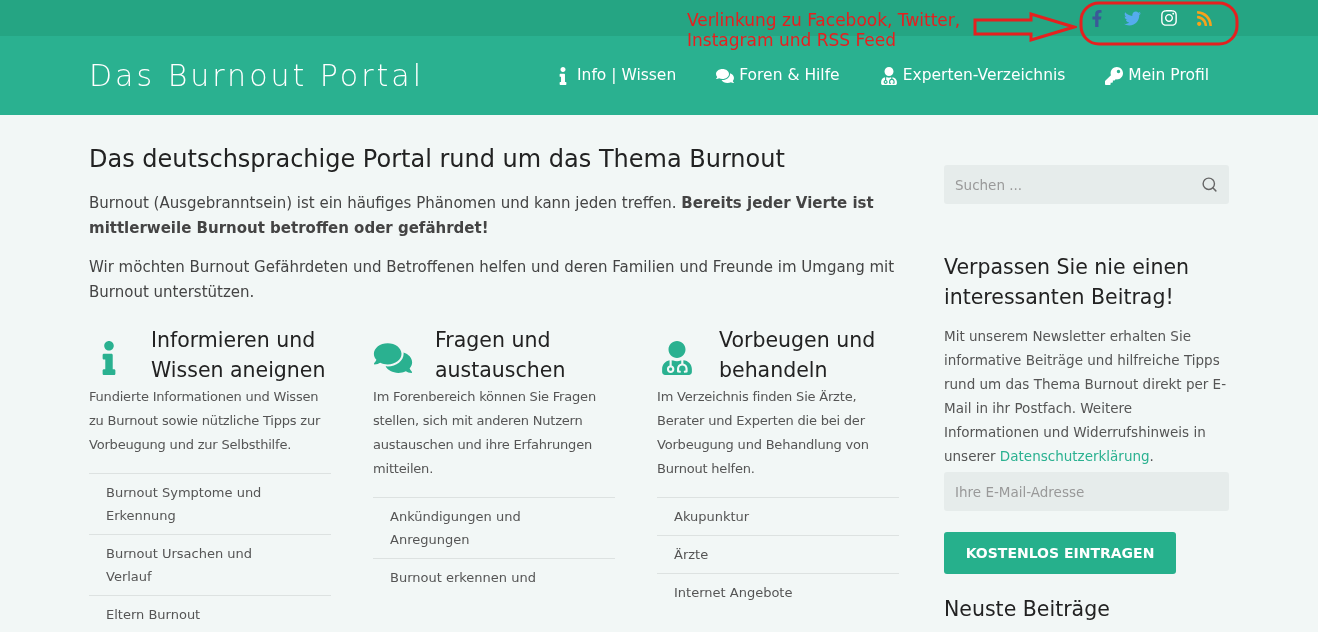 This screenshot has height=632, width=1318. I want to click on doctor-icon, so click(888, 75).